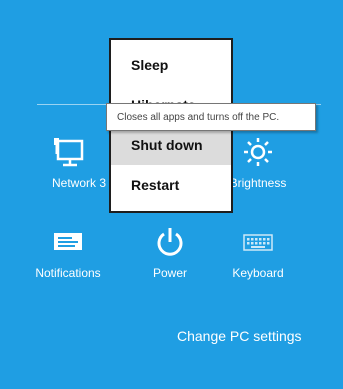 This screenshot has width=343, height=389. I want to click on keyboard-tile: Keyboard, so click(258, 253).